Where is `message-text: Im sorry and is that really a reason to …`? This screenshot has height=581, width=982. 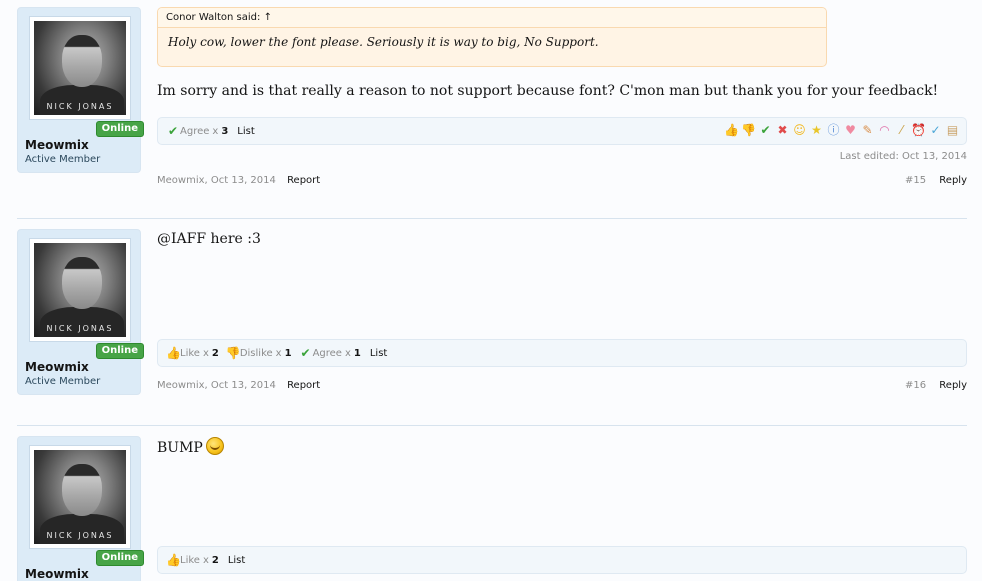
message-text: Im sorry and is that really a reason to … is located at coordinates (548, 91).